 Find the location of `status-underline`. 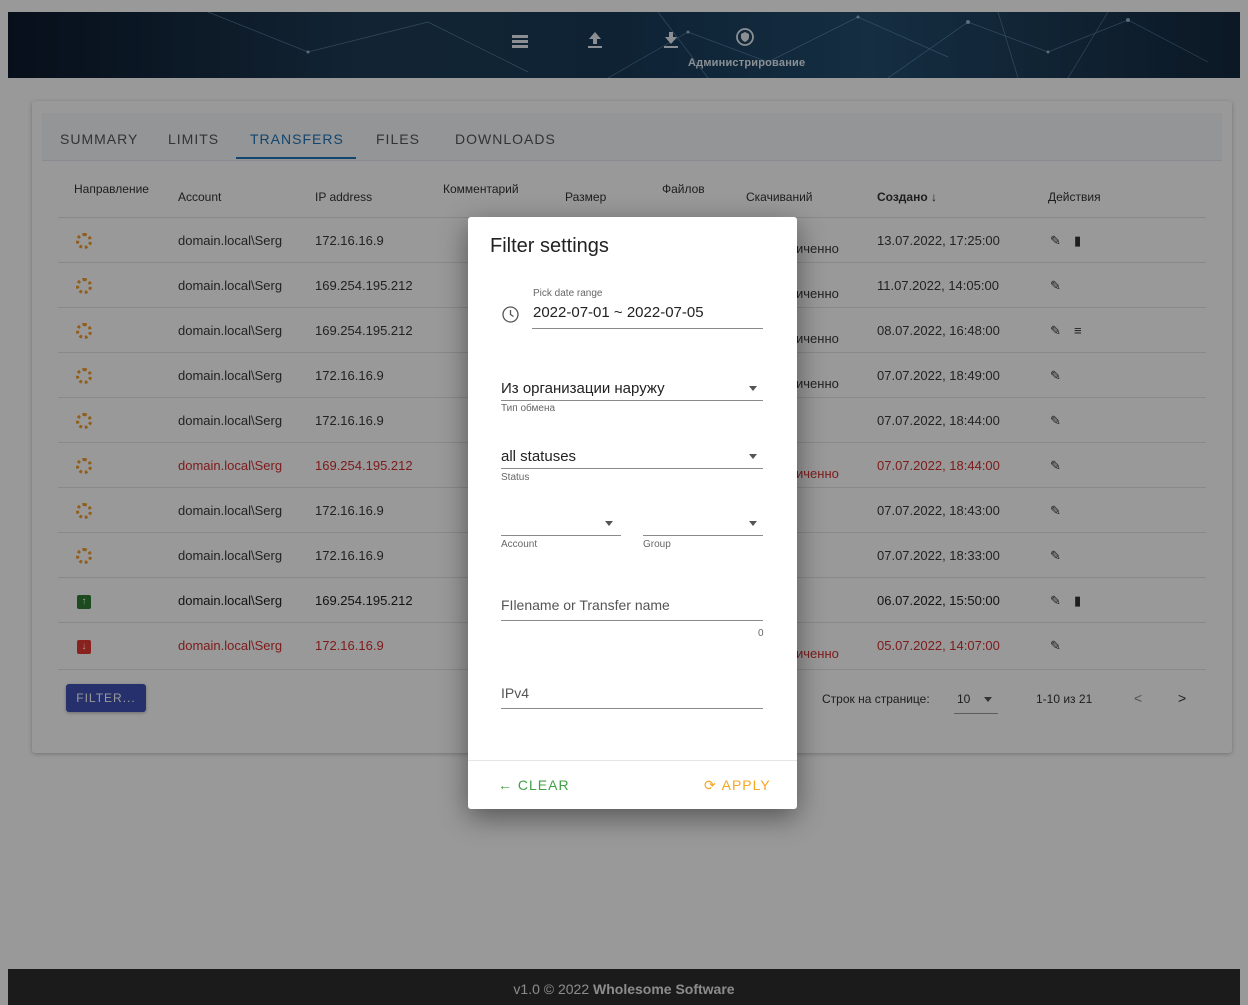

status-underline is located at coordinates (632, 468).